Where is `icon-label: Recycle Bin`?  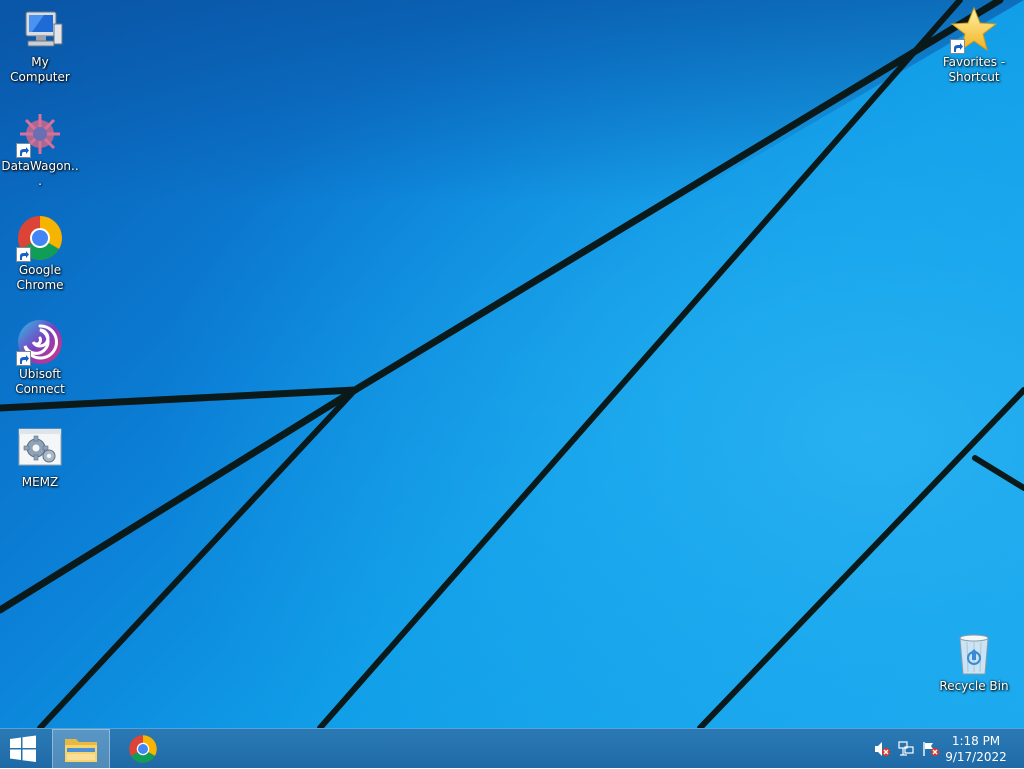
icon-label: Recycle Bin is located at coordinates (974, 686).